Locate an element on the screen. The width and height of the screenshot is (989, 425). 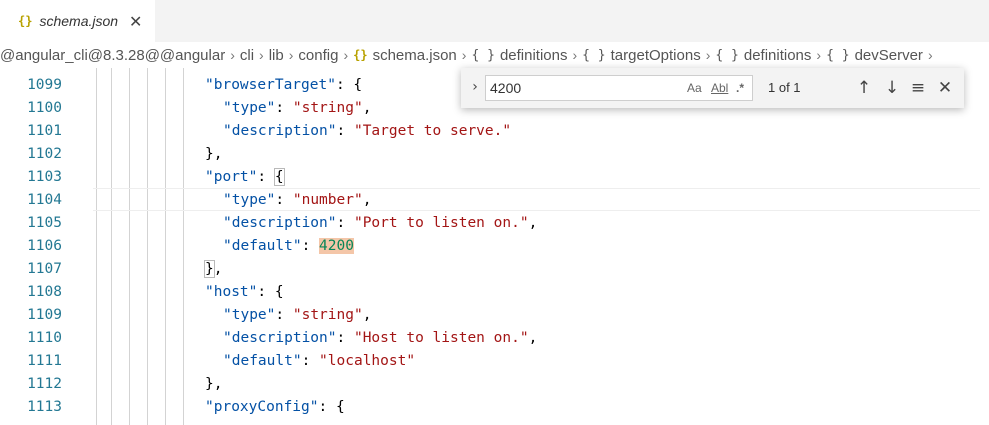
find-input-box: Aa Abl .* is located at coordinates (619, 88).